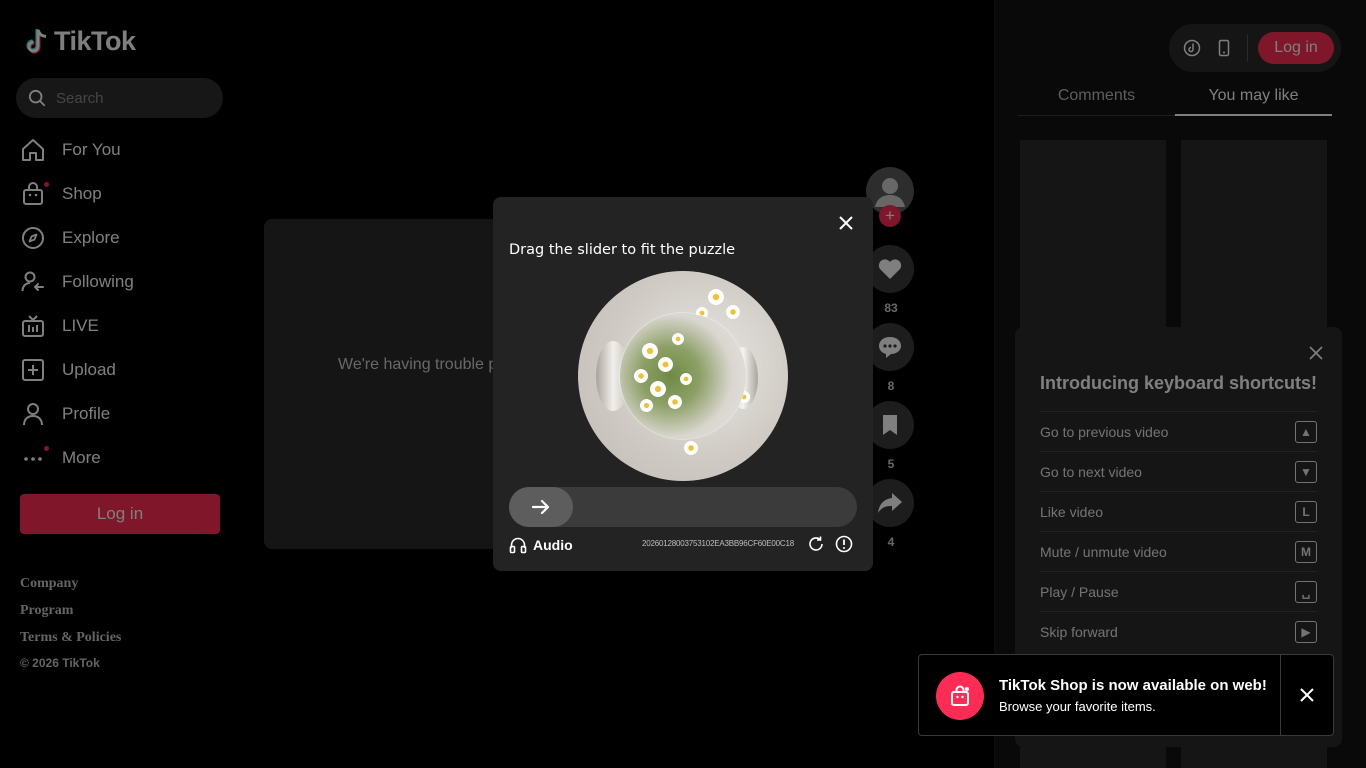  Describe the element at coordinates (622, 250) in the screenshot. I see `captcha-title: Drag the slider to fit the puzzle` at that location.